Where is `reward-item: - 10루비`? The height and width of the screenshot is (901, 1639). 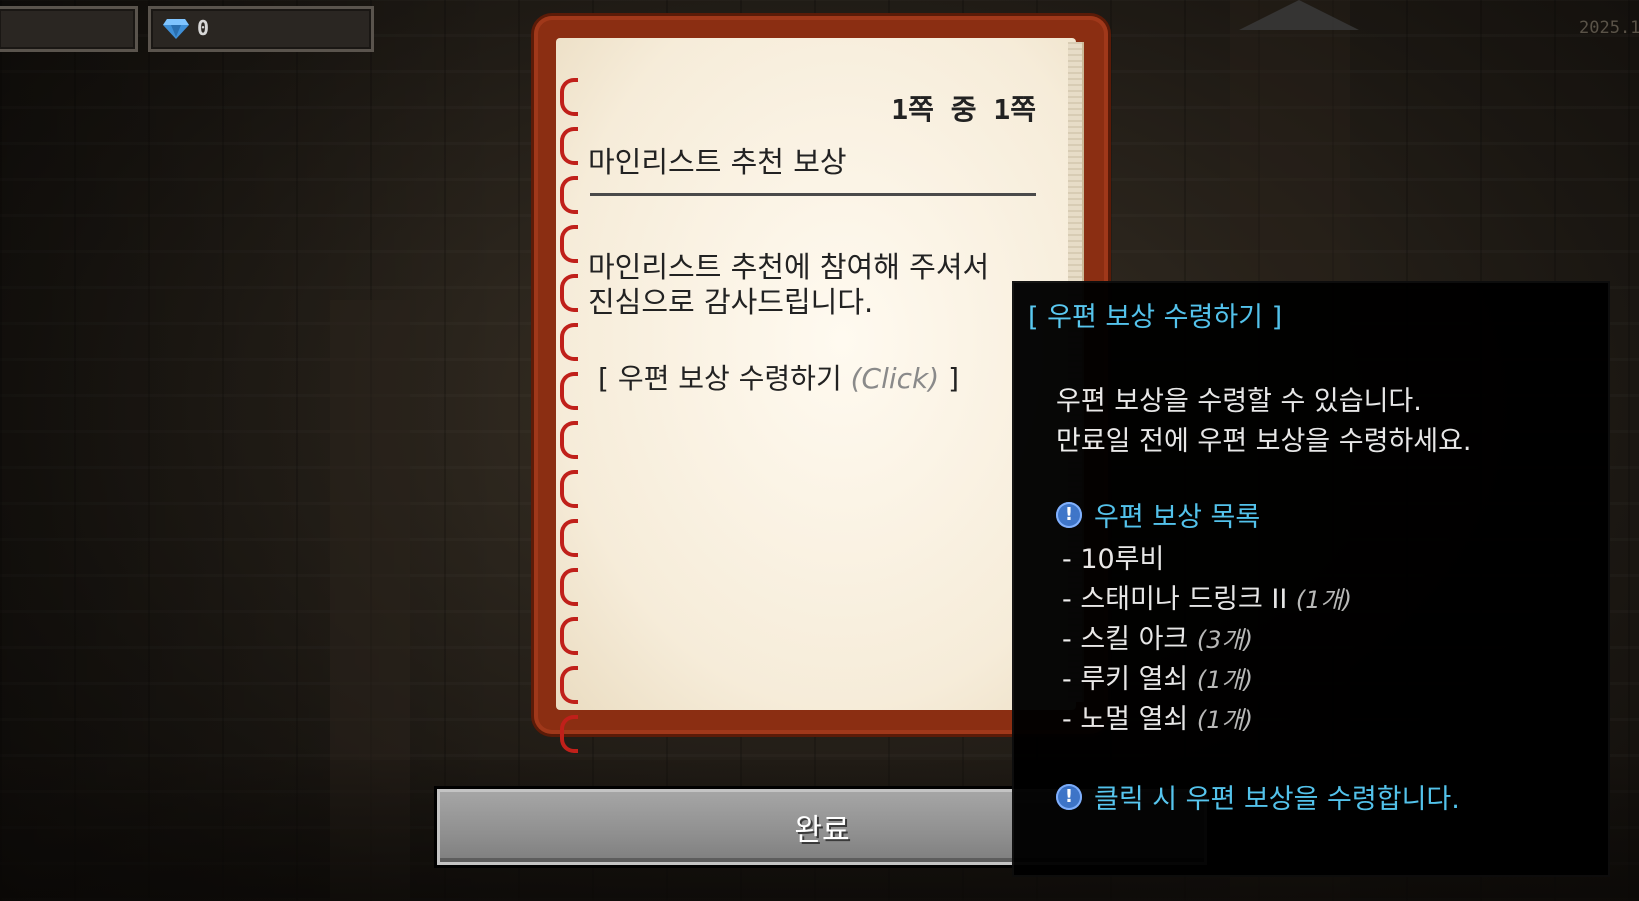 reward-item: - 10루비 is located at coordinates (1113, 556).